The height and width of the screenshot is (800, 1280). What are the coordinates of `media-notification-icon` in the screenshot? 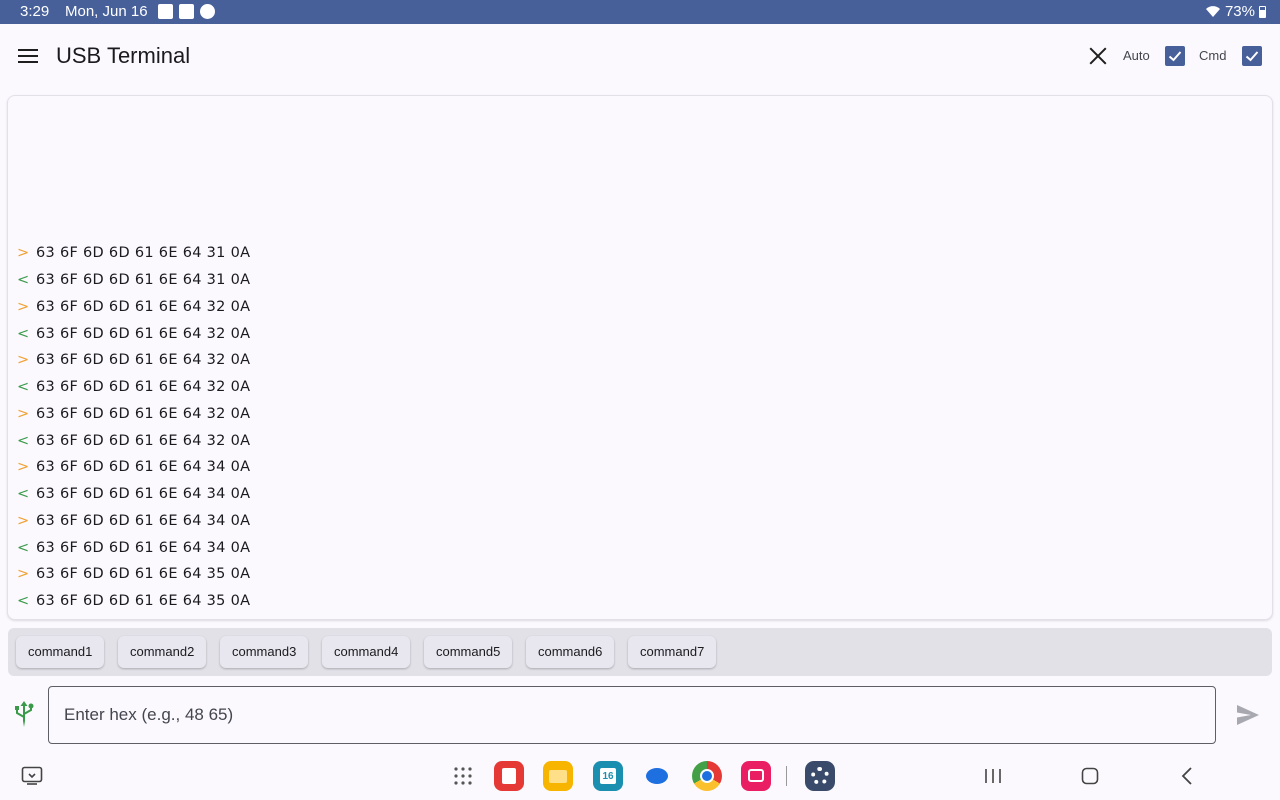 It's located at (186, 11).